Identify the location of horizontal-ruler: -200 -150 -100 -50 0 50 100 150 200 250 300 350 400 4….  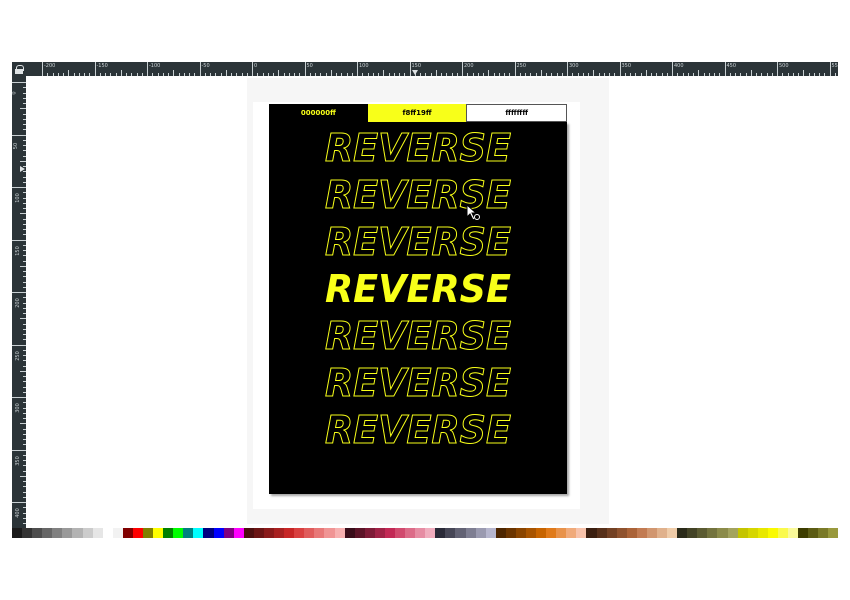
(425, 69).